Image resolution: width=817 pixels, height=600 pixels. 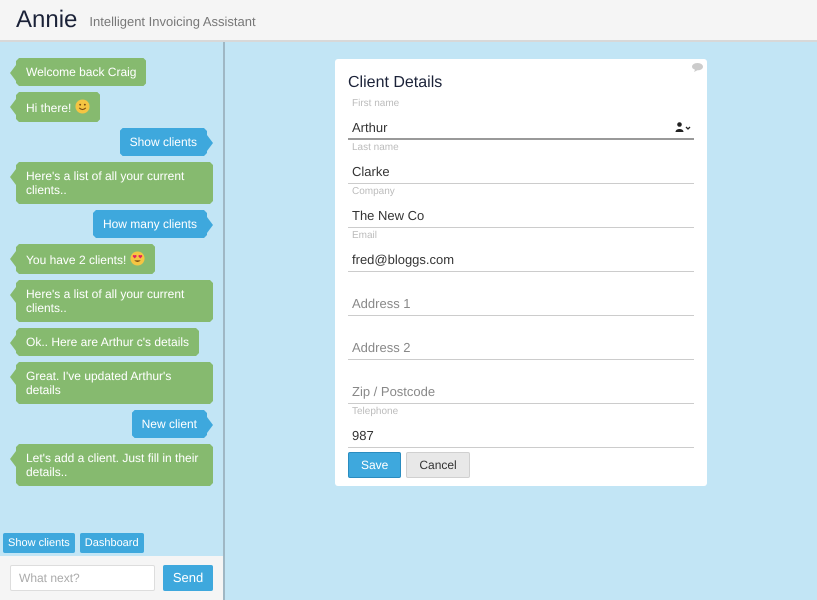 I want to click on person-dropdown-icon, so click(x=683, y=127).